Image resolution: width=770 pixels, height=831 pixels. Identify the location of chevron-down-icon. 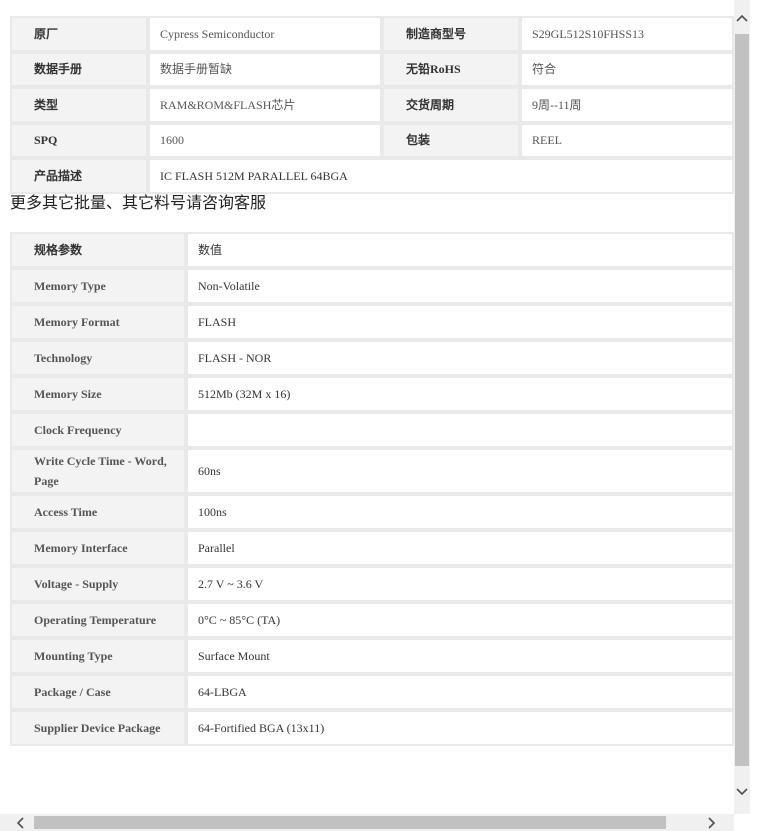
(742, 792).